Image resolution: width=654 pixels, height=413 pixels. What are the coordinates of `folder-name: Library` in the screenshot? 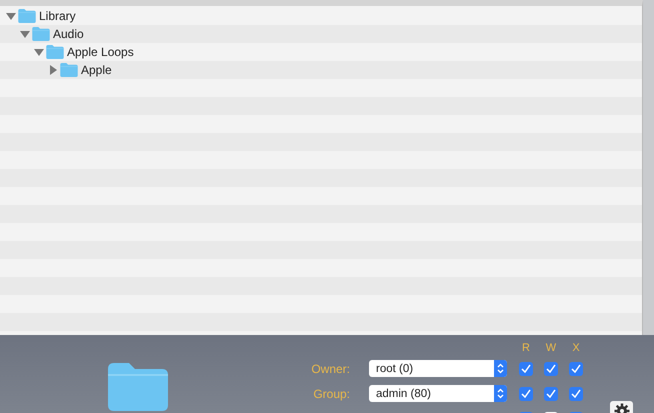 It's located at (57, 16).